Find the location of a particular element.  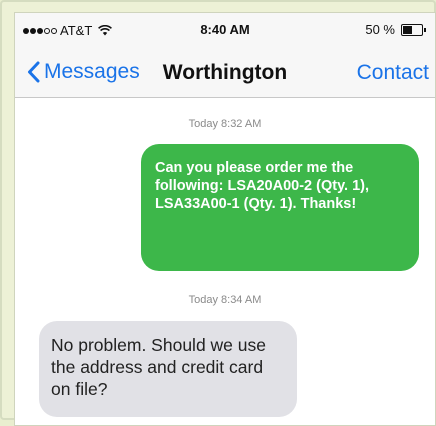

message-timestamp: Today 8:32 AM is located at coordinates (225, 124).